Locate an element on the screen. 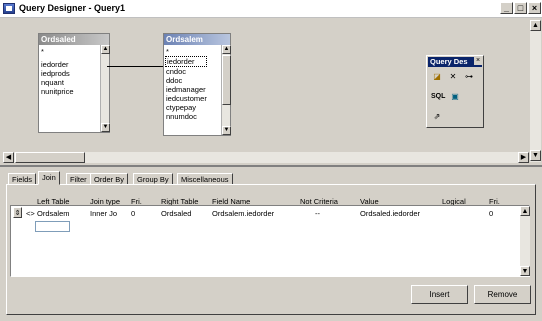  remove-table-icon: ✕ is located at coordinates (453, 76).